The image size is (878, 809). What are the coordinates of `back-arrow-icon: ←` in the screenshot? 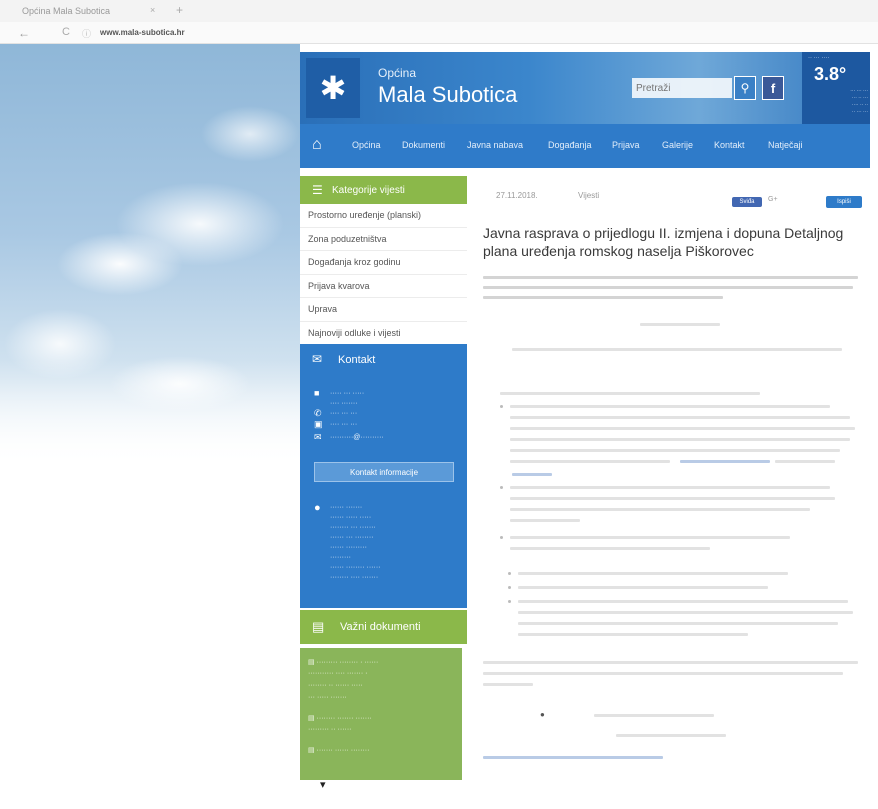 It's located at (24, 33).